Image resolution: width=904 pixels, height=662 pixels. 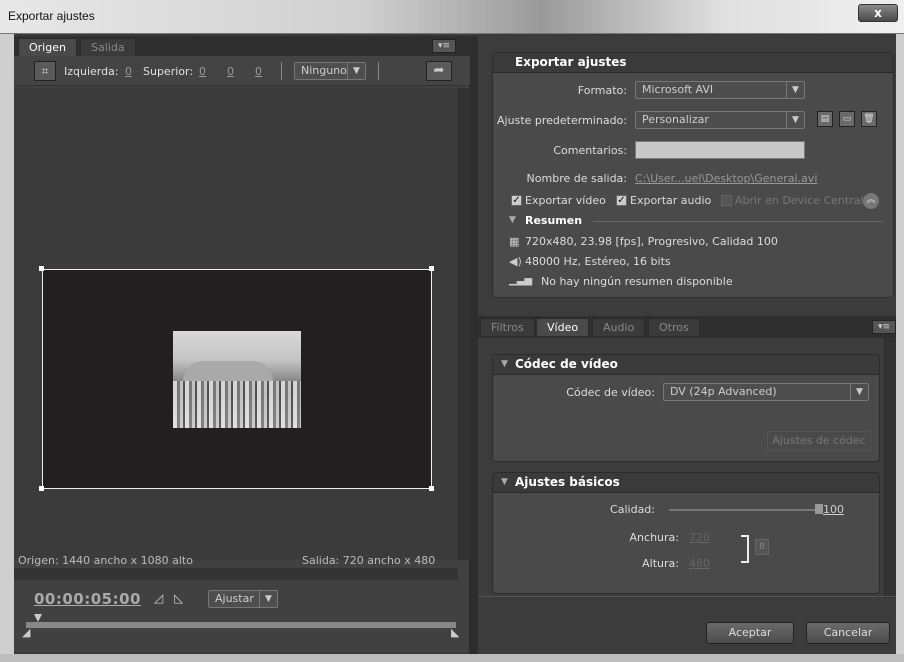 What do you see at coordinates (825, 119) in the screenshot?
I see `save-preset-icon: ▤` at bounding box center [825, 119].